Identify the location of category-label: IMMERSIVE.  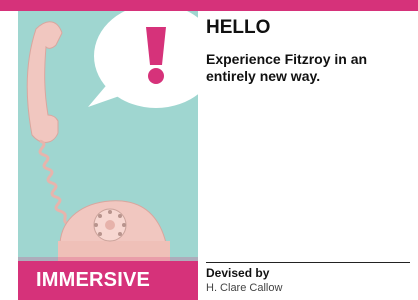
(93, 280).